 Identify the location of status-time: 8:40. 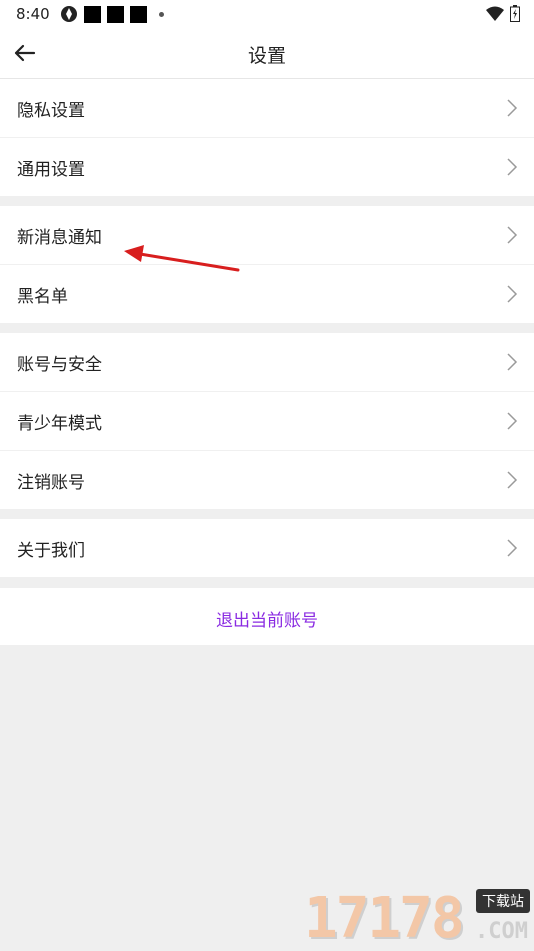
(33, 14).